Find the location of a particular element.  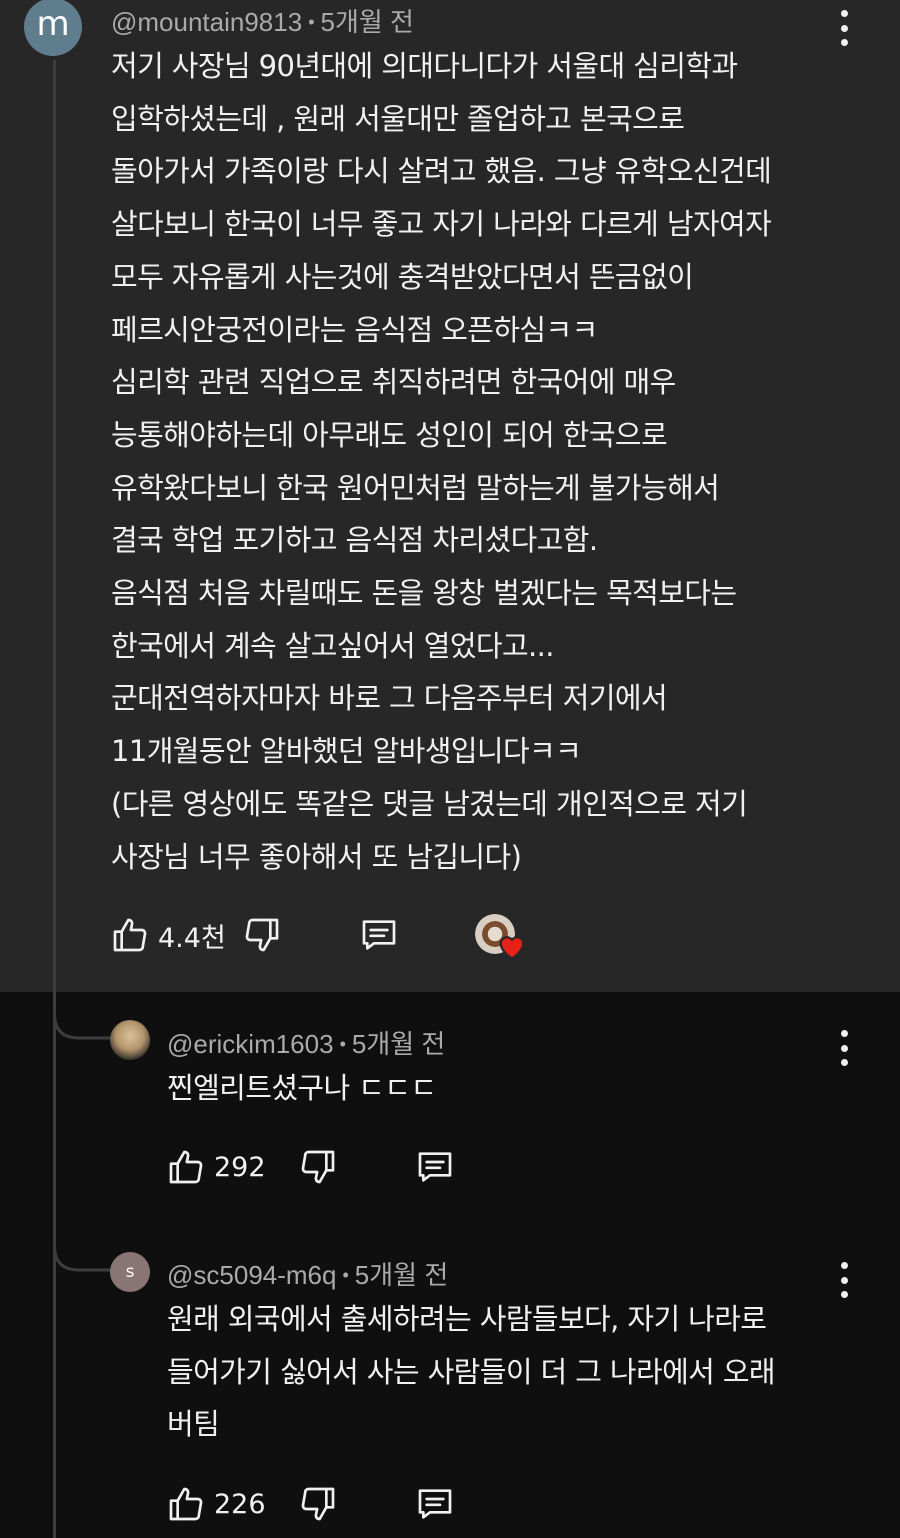

comment-line: 입학하셨는데 , 원래 서울대만 졸업하고 본국으로 is located at coordinates (398, 118).